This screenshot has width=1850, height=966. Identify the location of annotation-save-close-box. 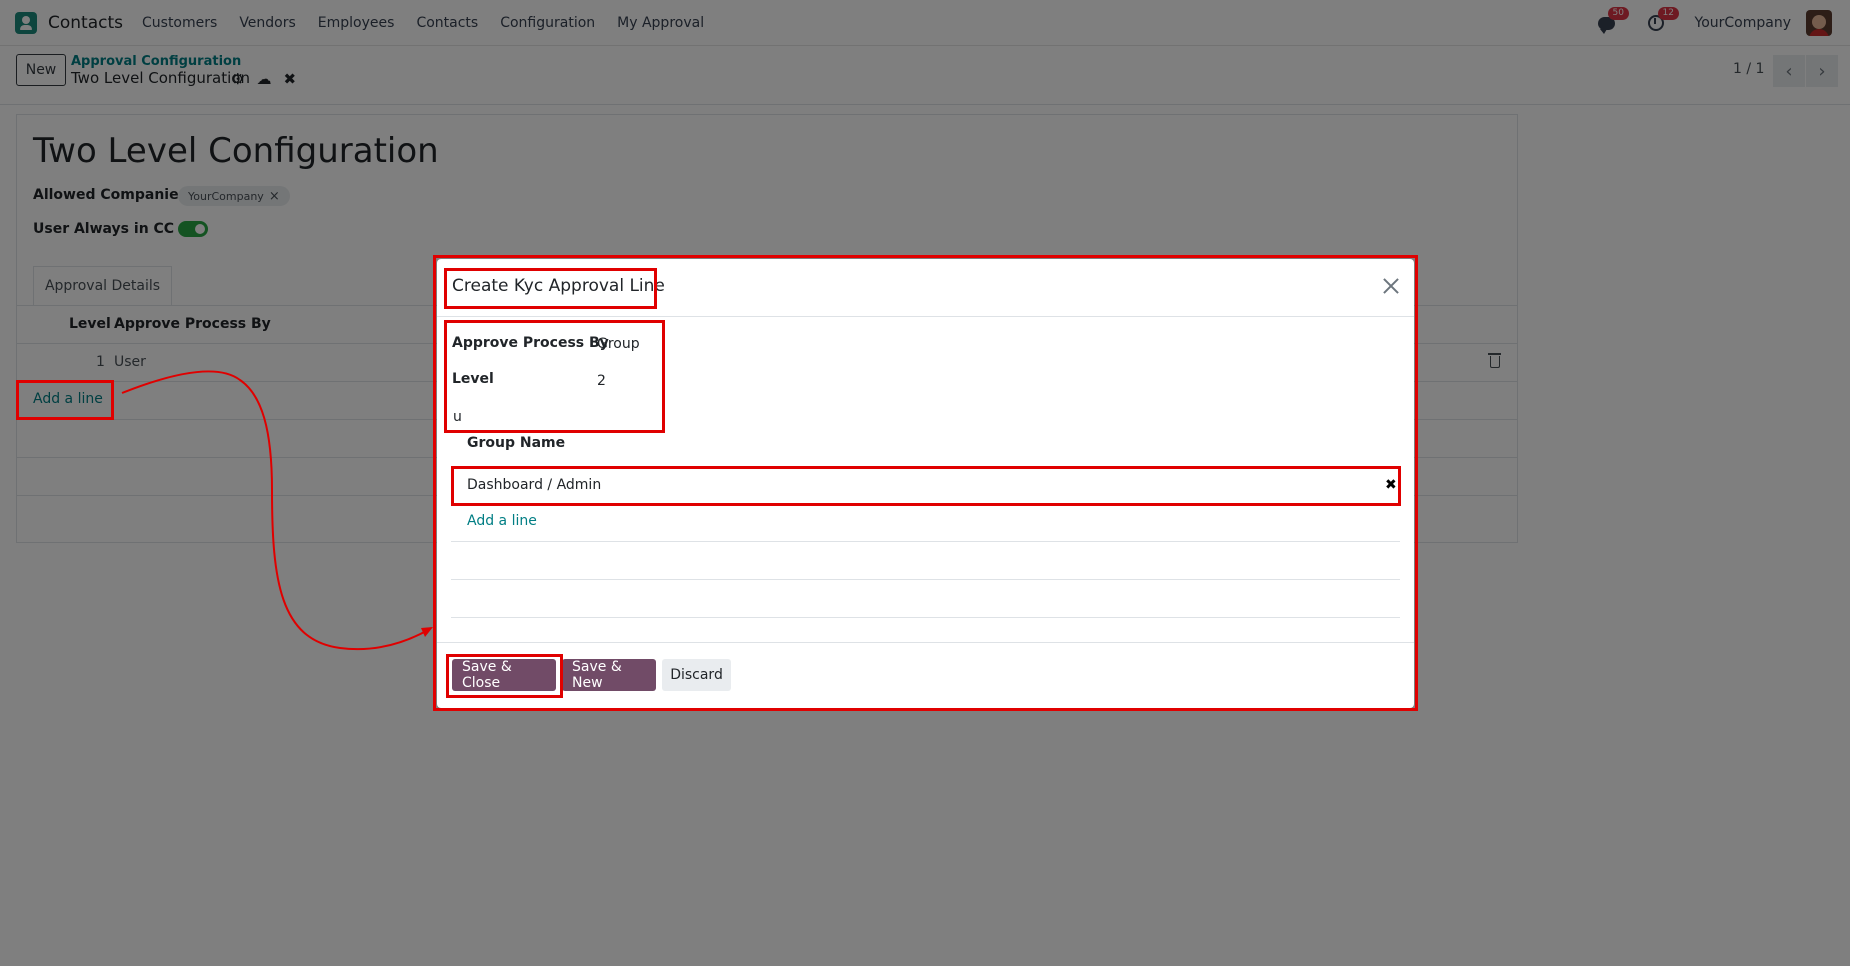
(504, 676).